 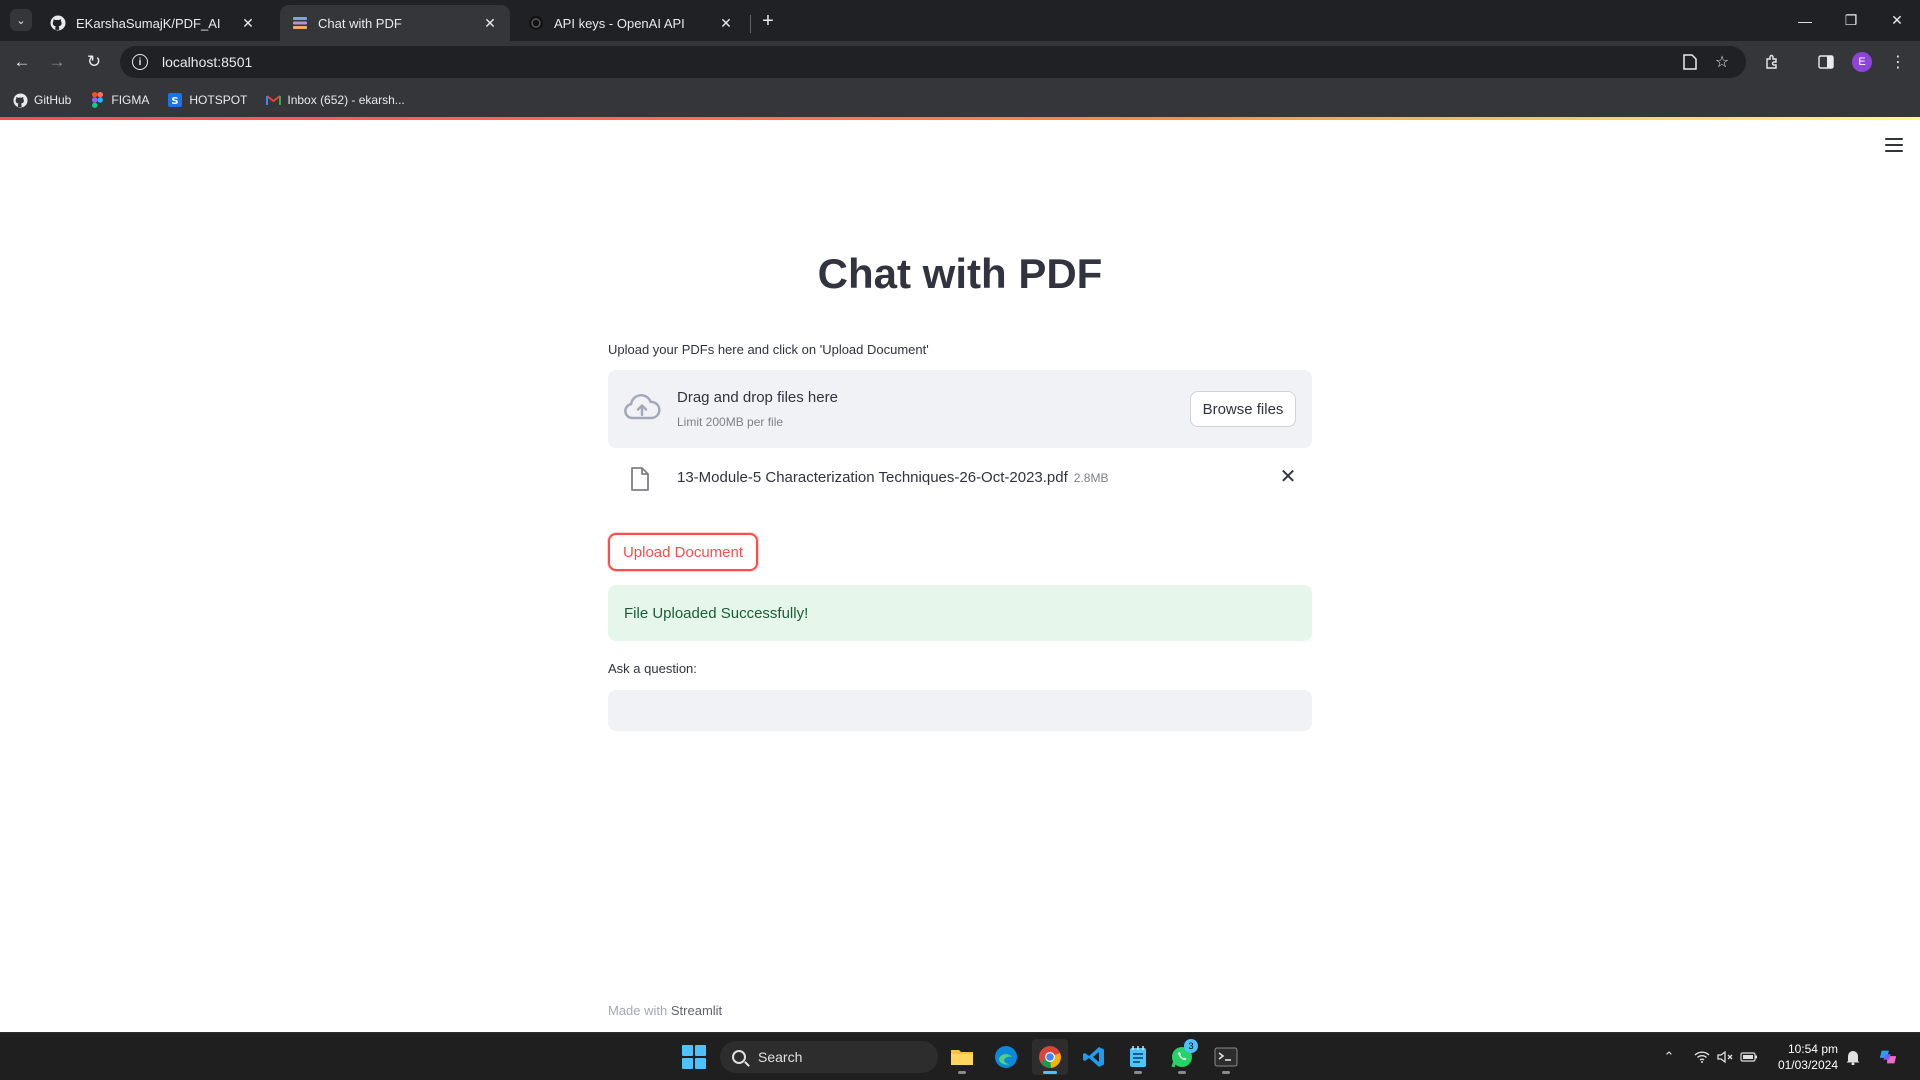 What do you see at coordinates (829, 1057) in the screenshot?
I see `taskbar-search: Search` at bounding box center [829, 1057].